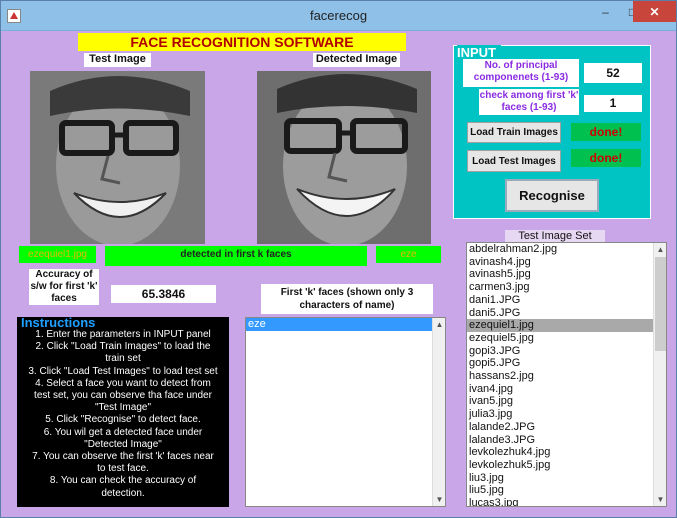  I want to click on test-set-item: dani1.JPG, so click(566, 300).